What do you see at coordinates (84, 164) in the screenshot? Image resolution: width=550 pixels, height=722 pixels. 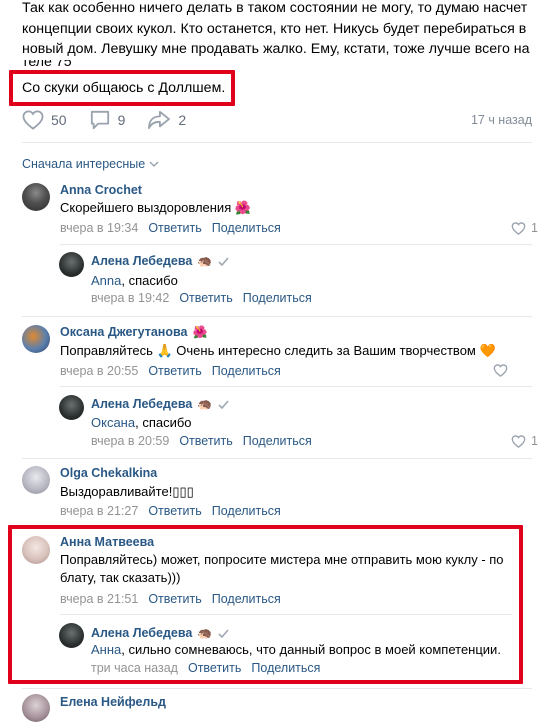 I see `sort-label: Сначала интересные` at bounding box center [84, 164].